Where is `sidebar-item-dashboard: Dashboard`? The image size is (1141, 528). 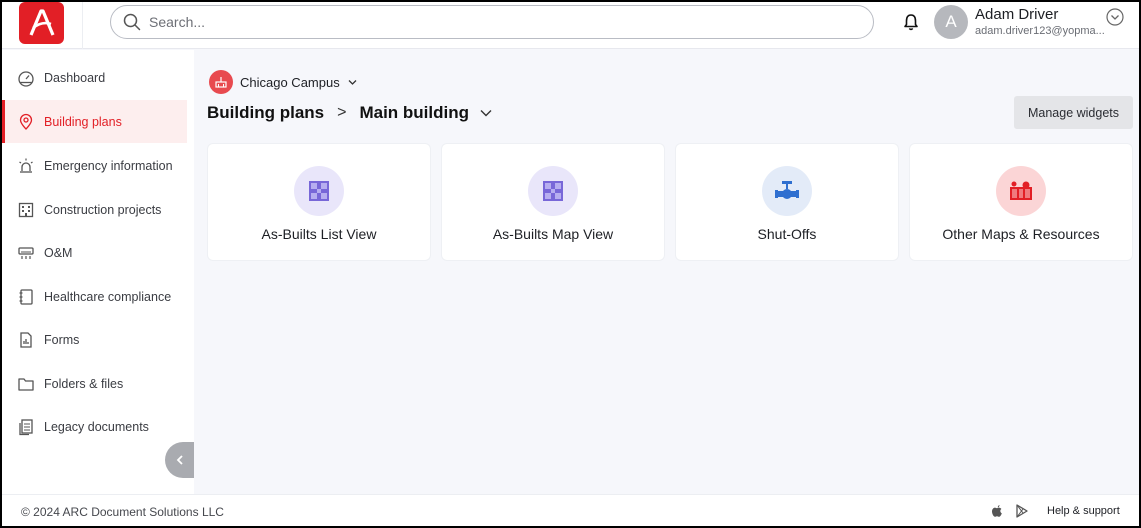 sidebar-item-dashboard: Dashboard is located at coordinates (94, 77).